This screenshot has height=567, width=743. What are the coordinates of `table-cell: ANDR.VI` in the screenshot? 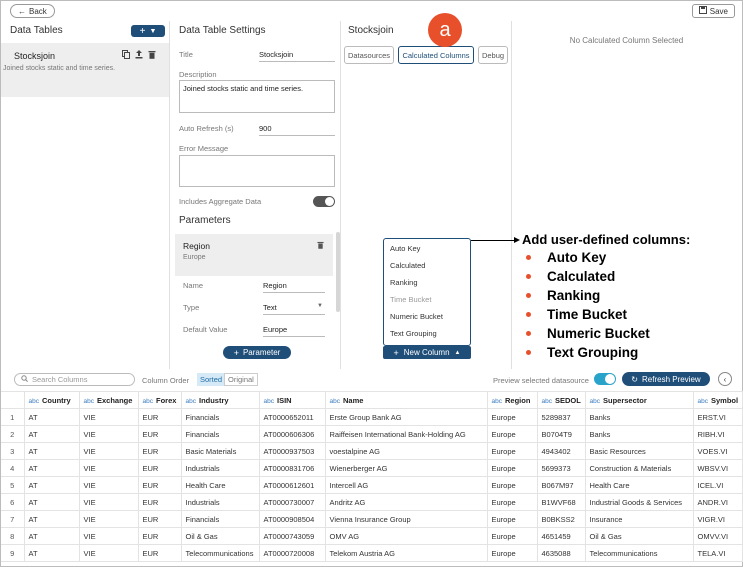 It's located at (718, 502).